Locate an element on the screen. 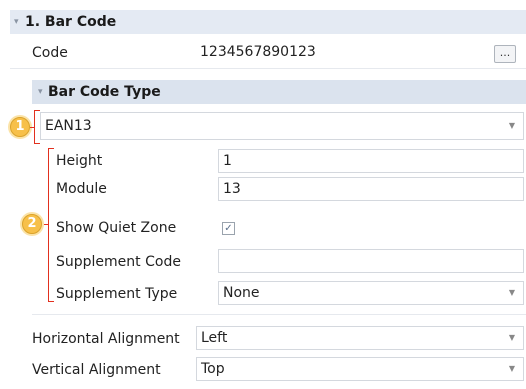  subsection-title: Bar Code Type is located at coordinates (104, 92).